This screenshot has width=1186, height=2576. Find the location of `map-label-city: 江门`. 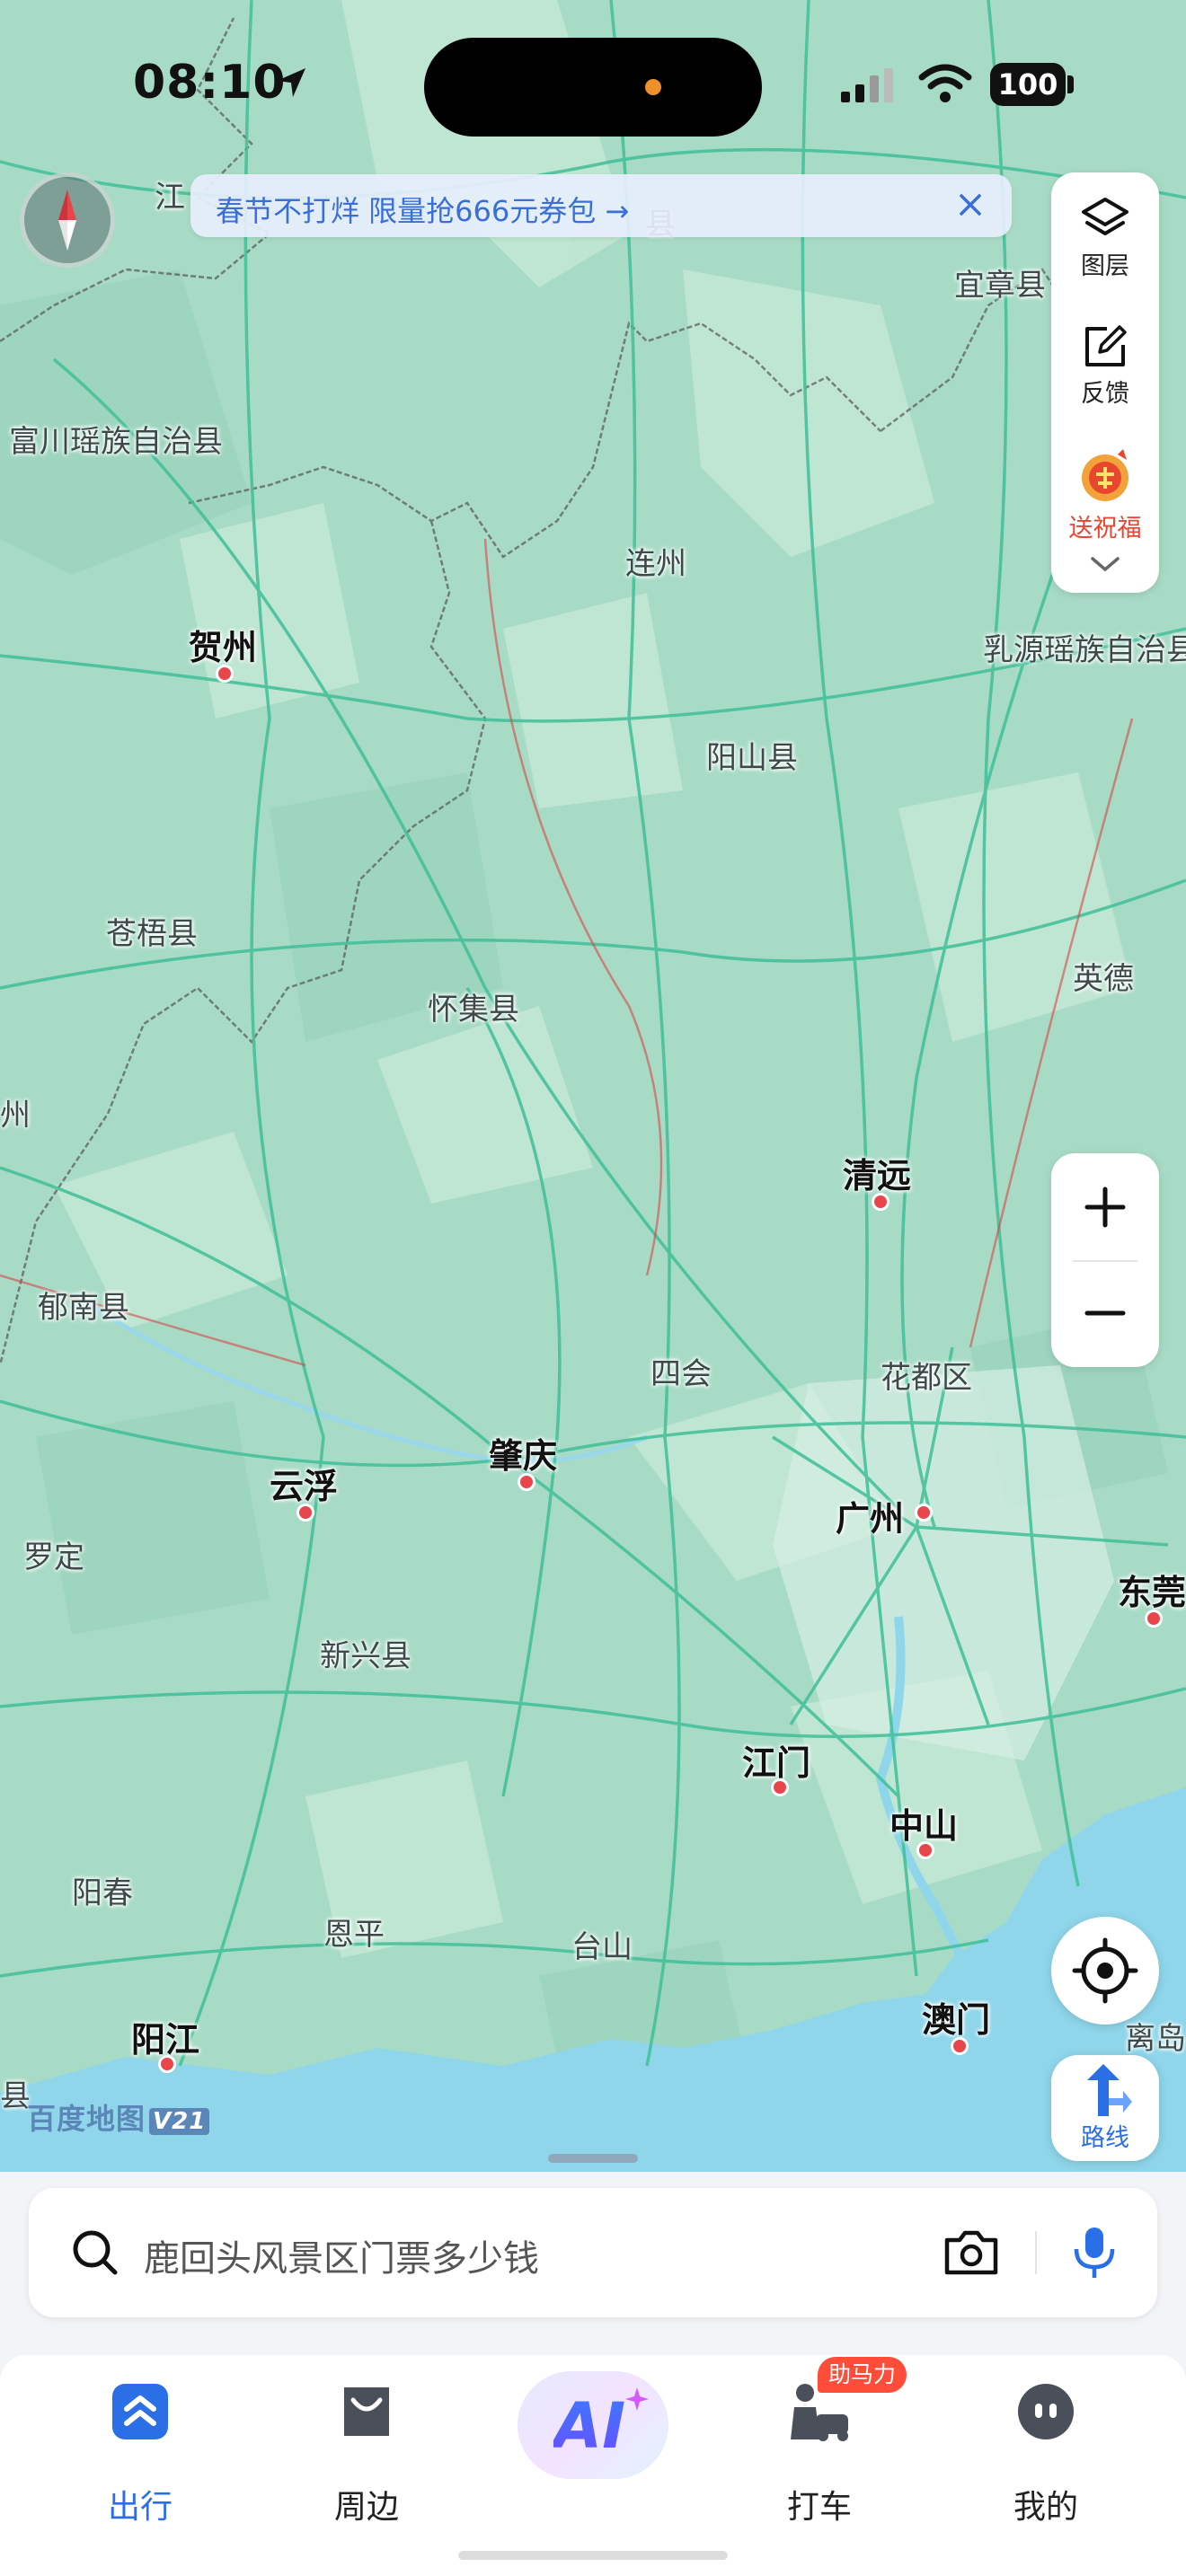

map-label-city: 江门 is located at coordinates (776, 1760).